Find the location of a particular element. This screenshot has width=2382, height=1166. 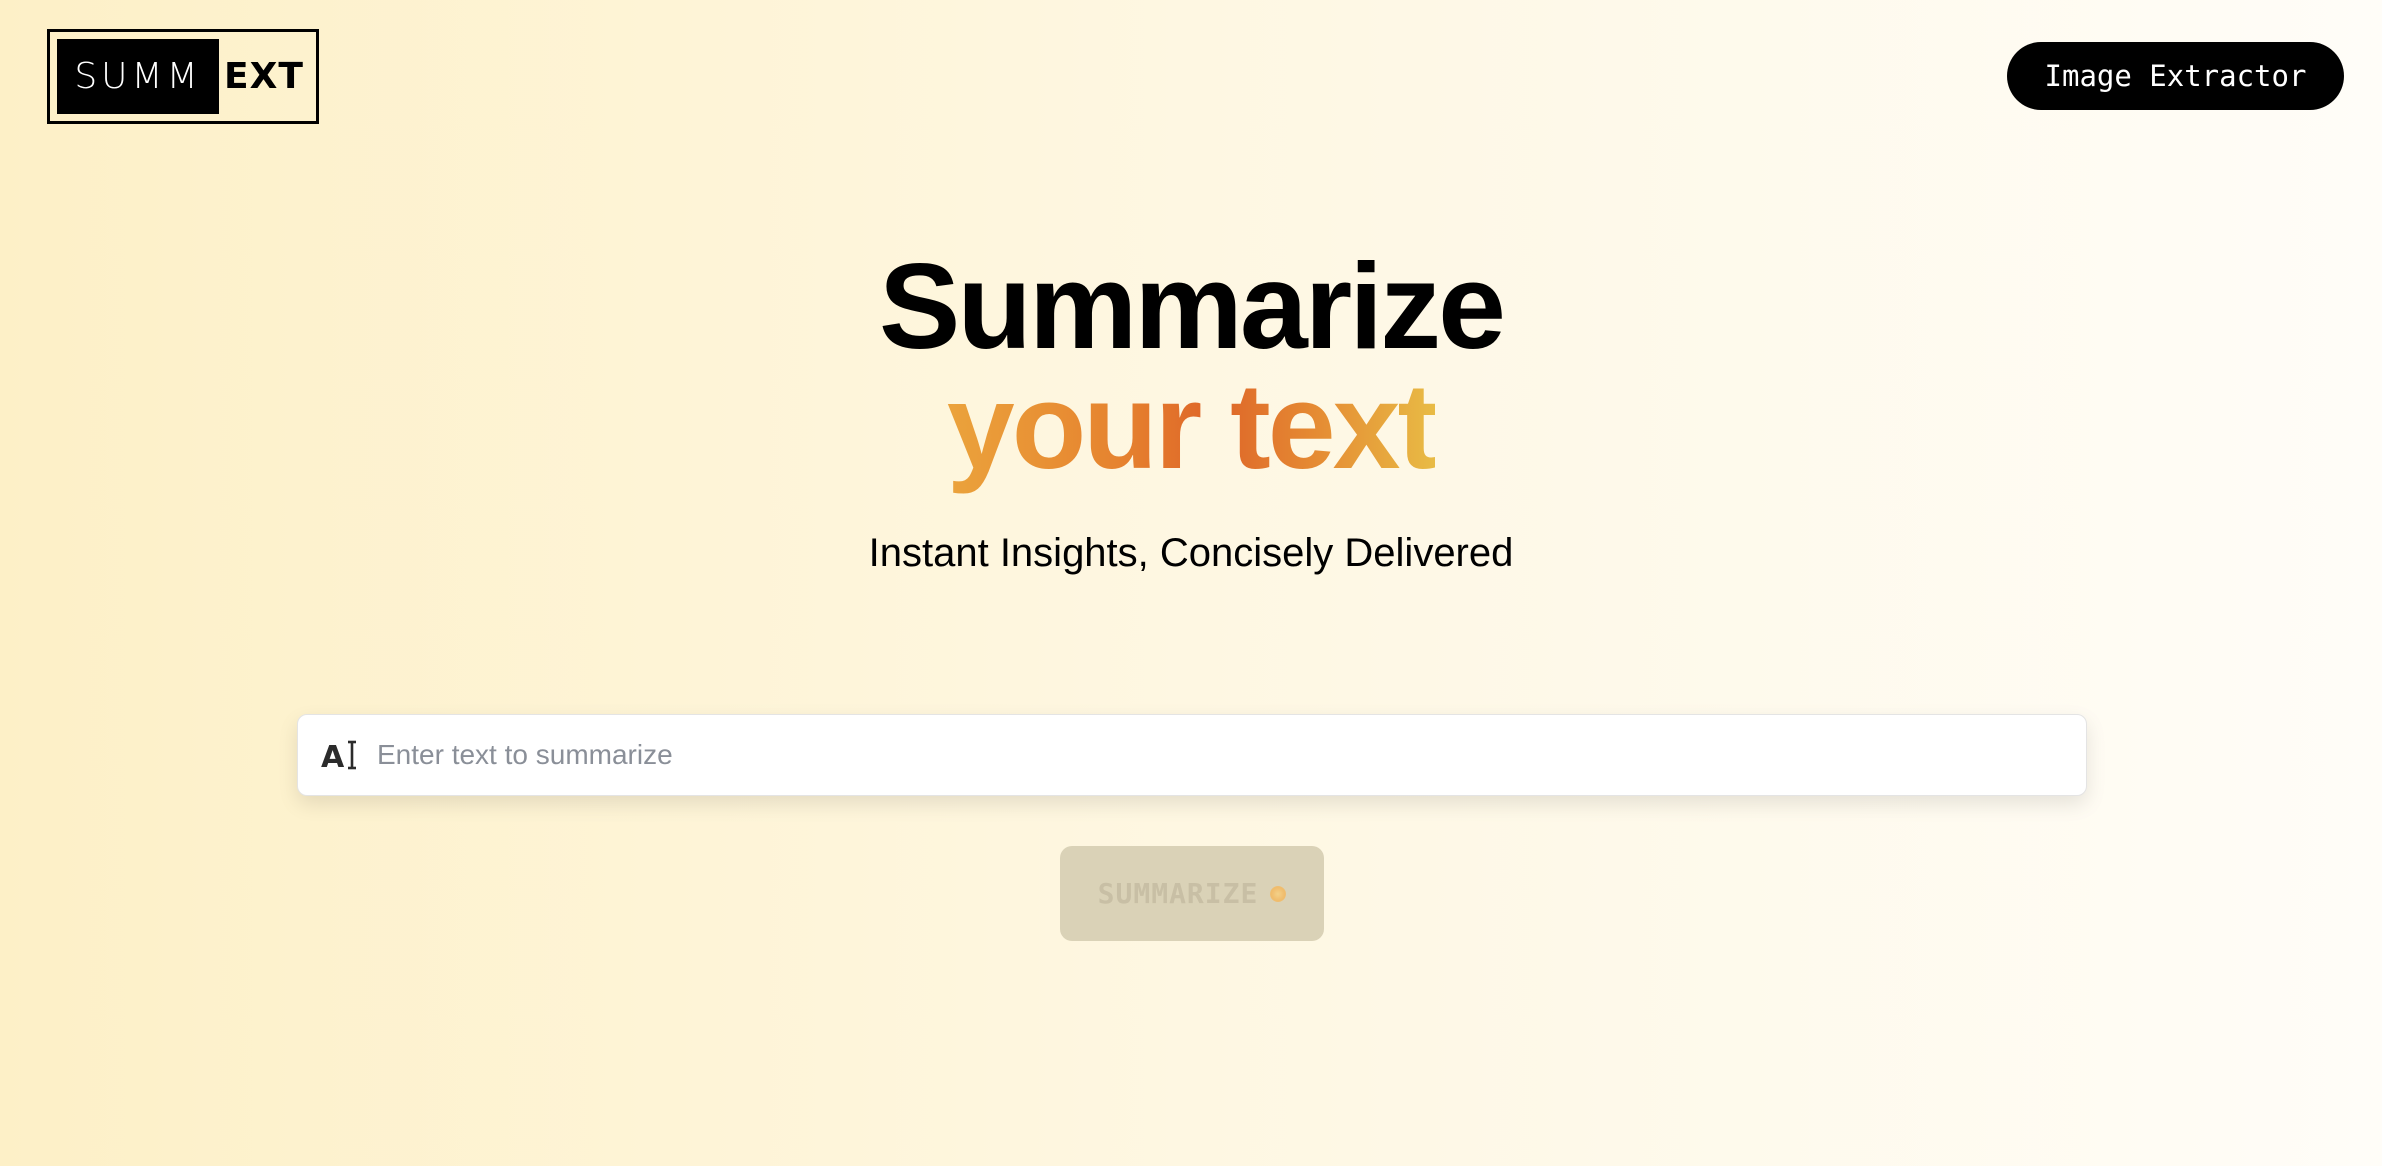

summarize-button-label: SUMMARIZE is located at coordinates (1178, 893).